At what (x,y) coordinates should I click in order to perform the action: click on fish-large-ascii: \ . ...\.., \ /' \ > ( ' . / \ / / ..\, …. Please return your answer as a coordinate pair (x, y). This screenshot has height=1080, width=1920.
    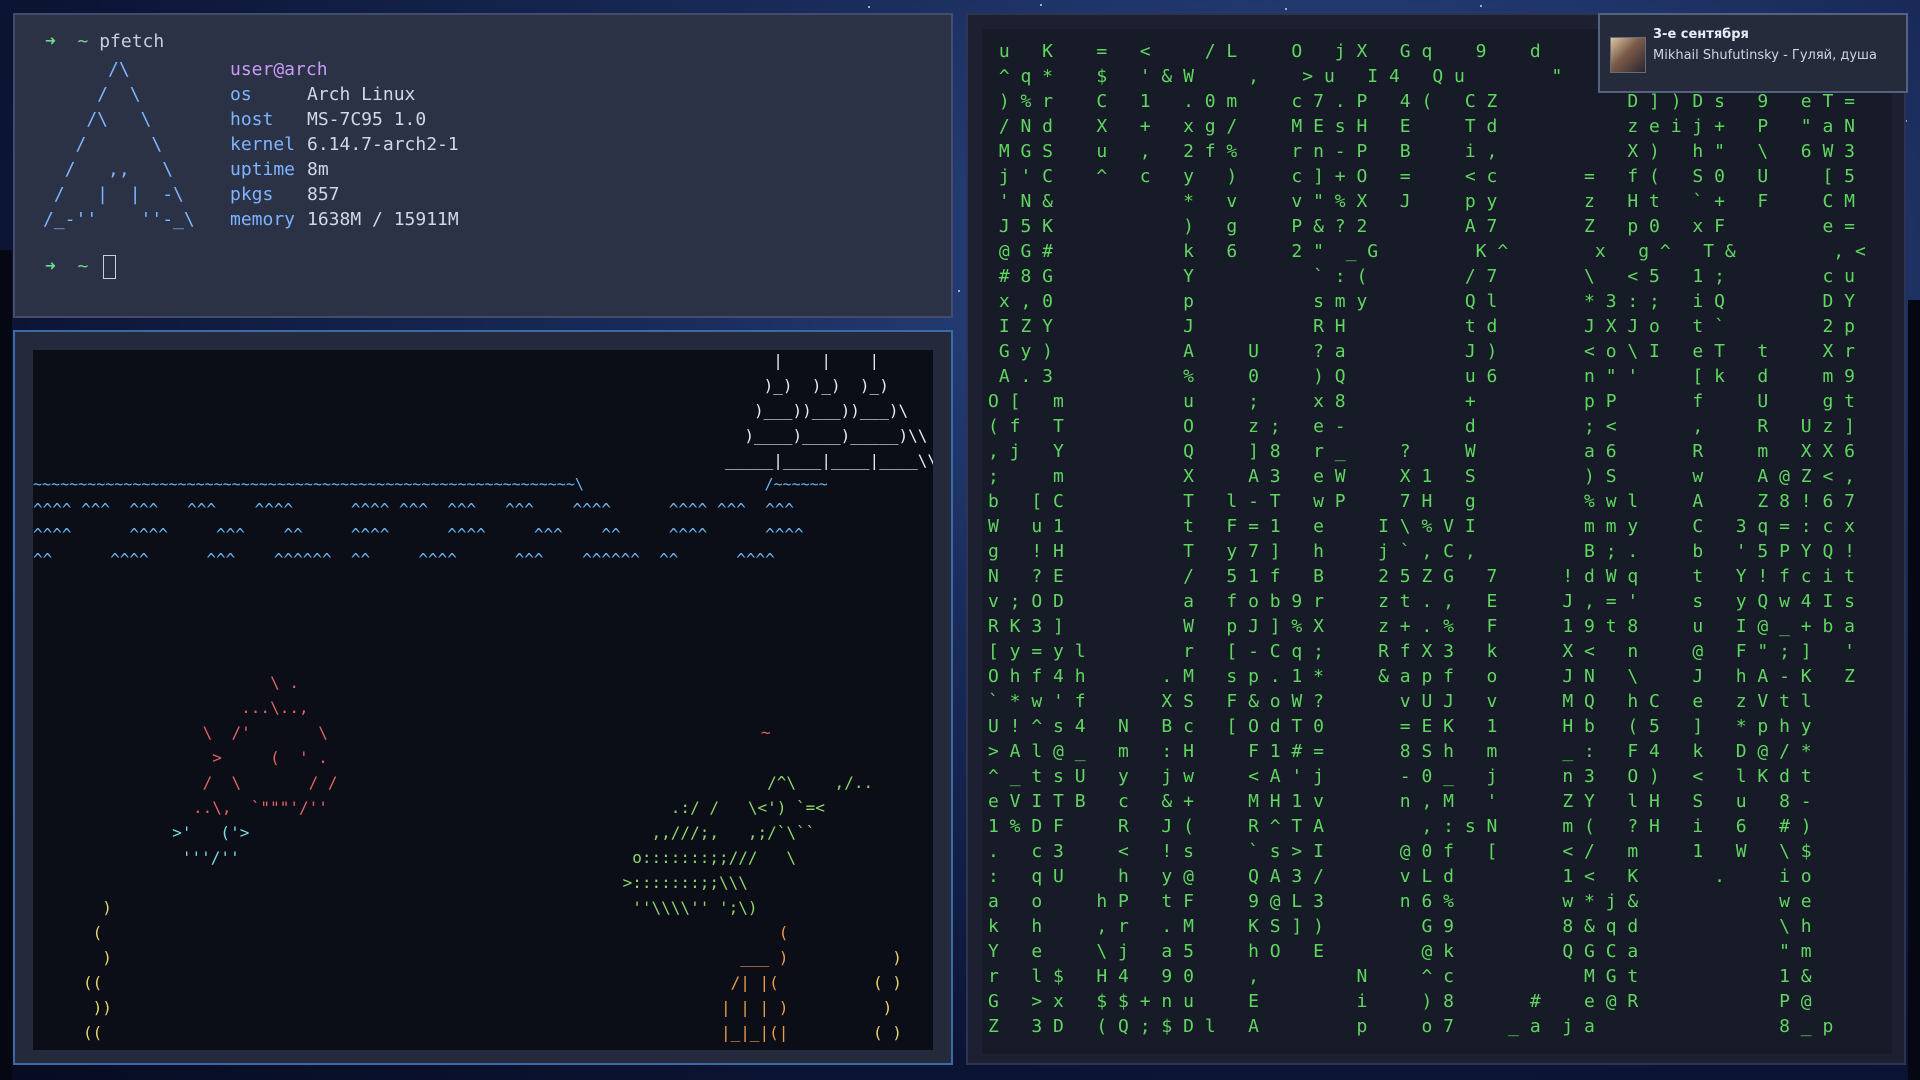
    Looking at the image, I should click on (265, 745).